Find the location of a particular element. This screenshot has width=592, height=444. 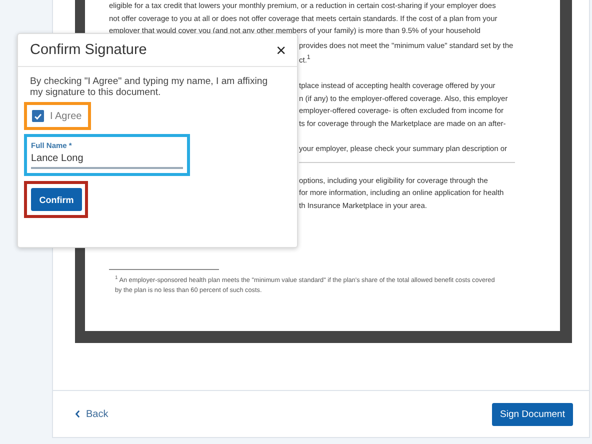

back-link: Back is located at coordinates (91, 414).